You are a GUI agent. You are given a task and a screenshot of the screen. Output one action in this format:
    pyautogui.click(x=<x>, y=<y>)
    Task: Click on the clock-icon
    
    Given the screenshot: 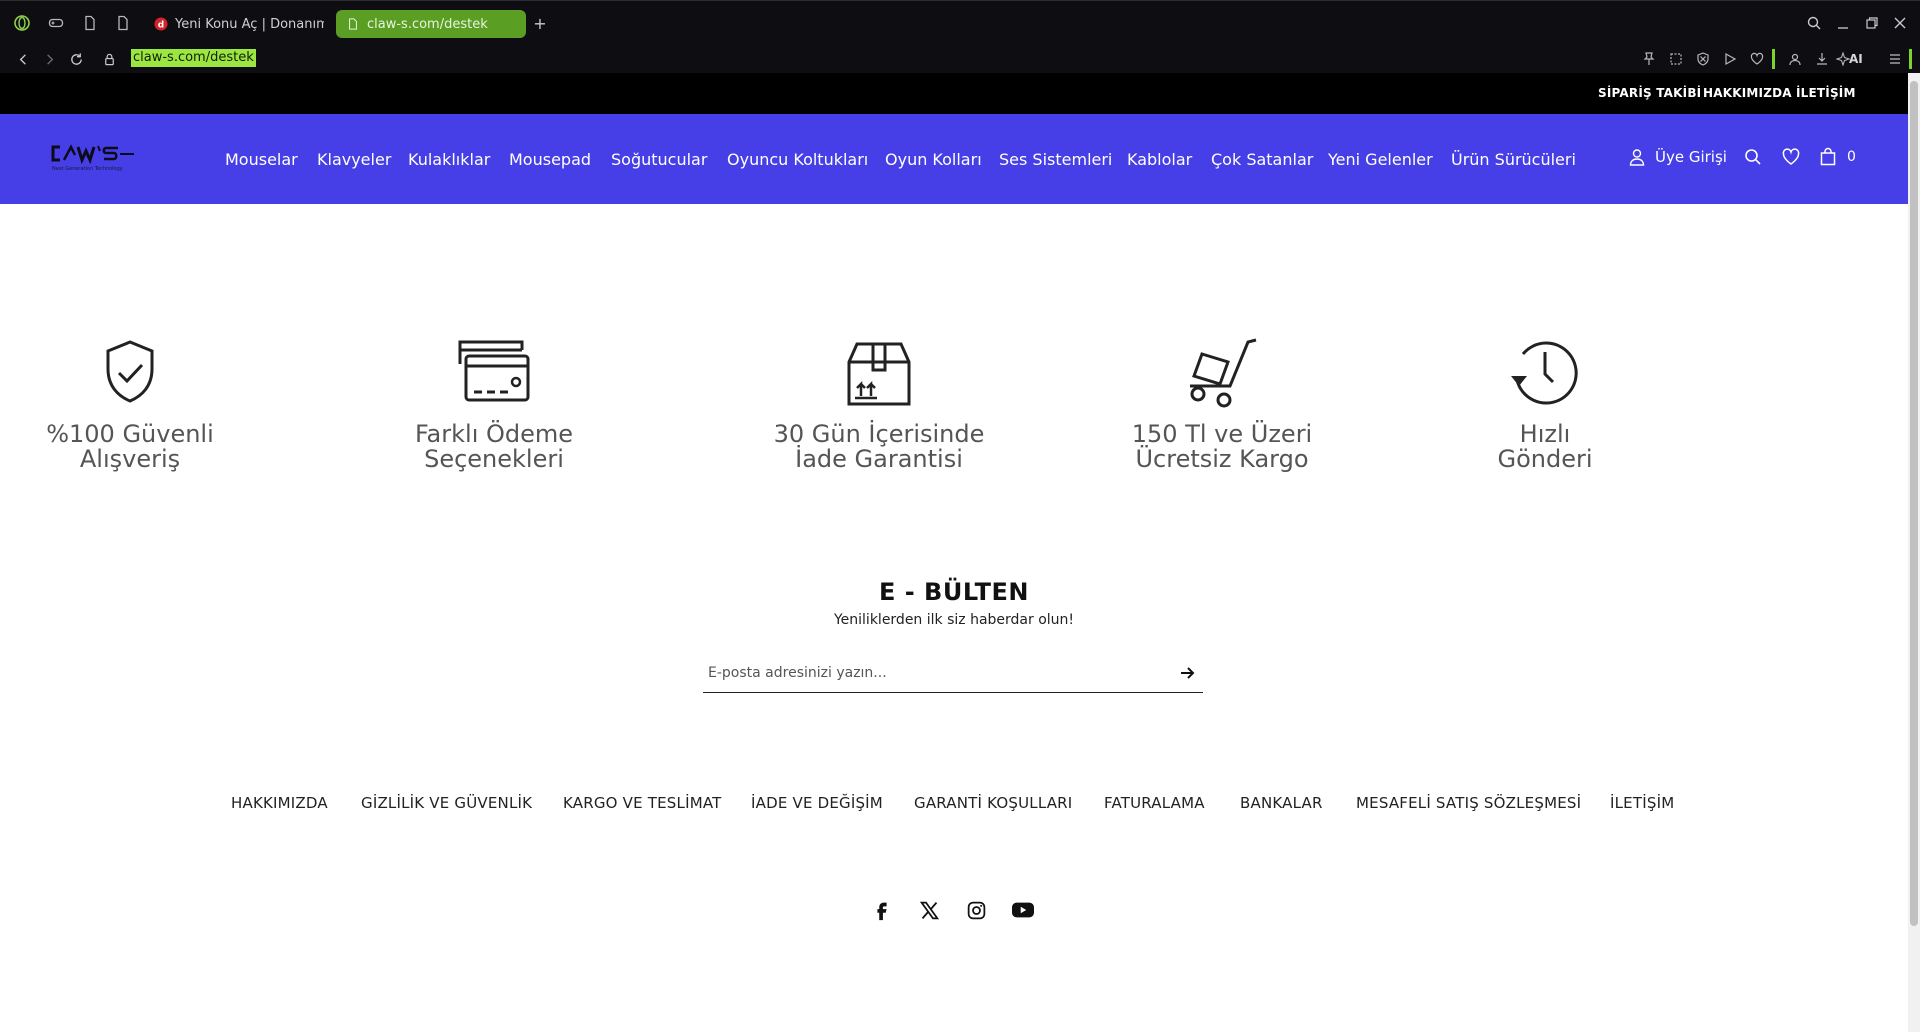 What is the action you would take?
    pyautogui.click(x=1545, y=374)
    